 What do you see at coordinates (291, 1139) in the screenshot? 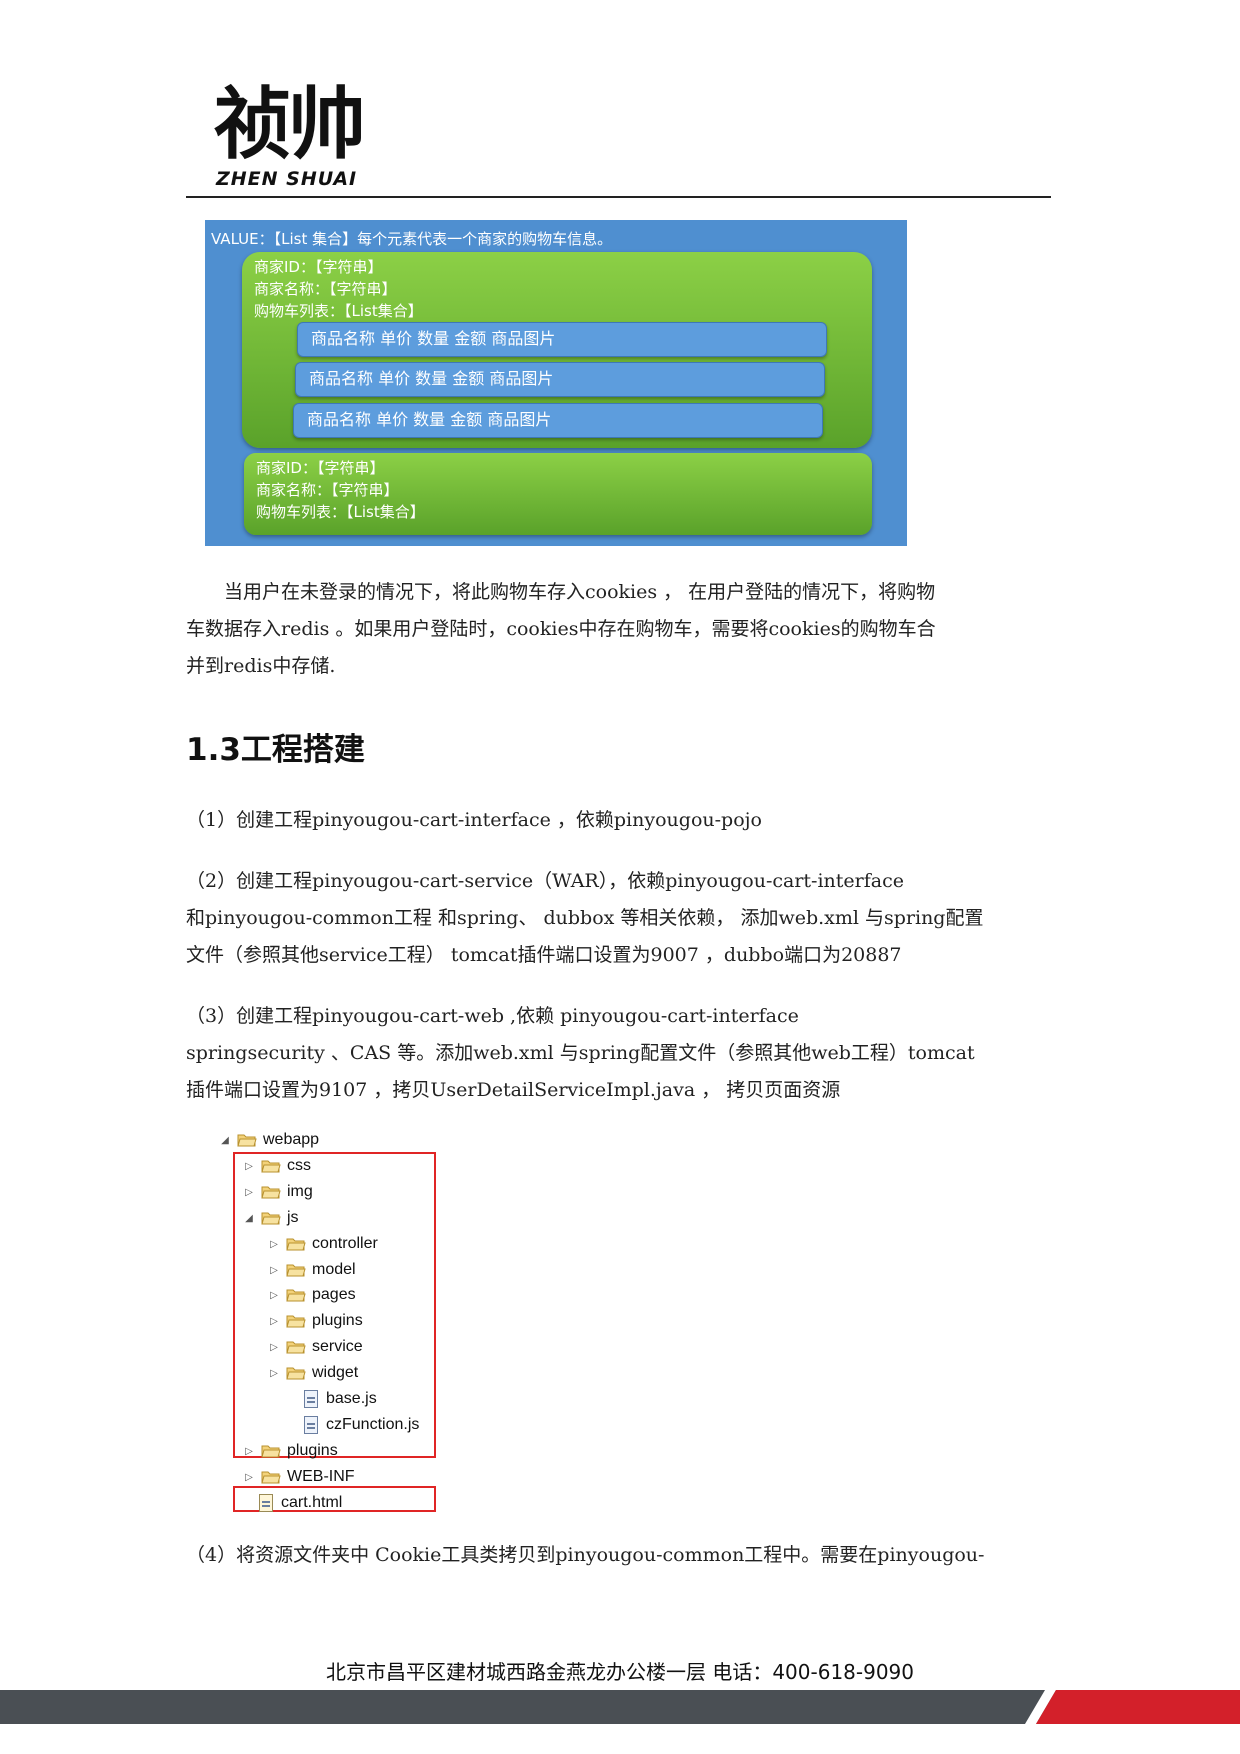
I see `tree-item-label: webapp` at bounding box center [291, 1139].